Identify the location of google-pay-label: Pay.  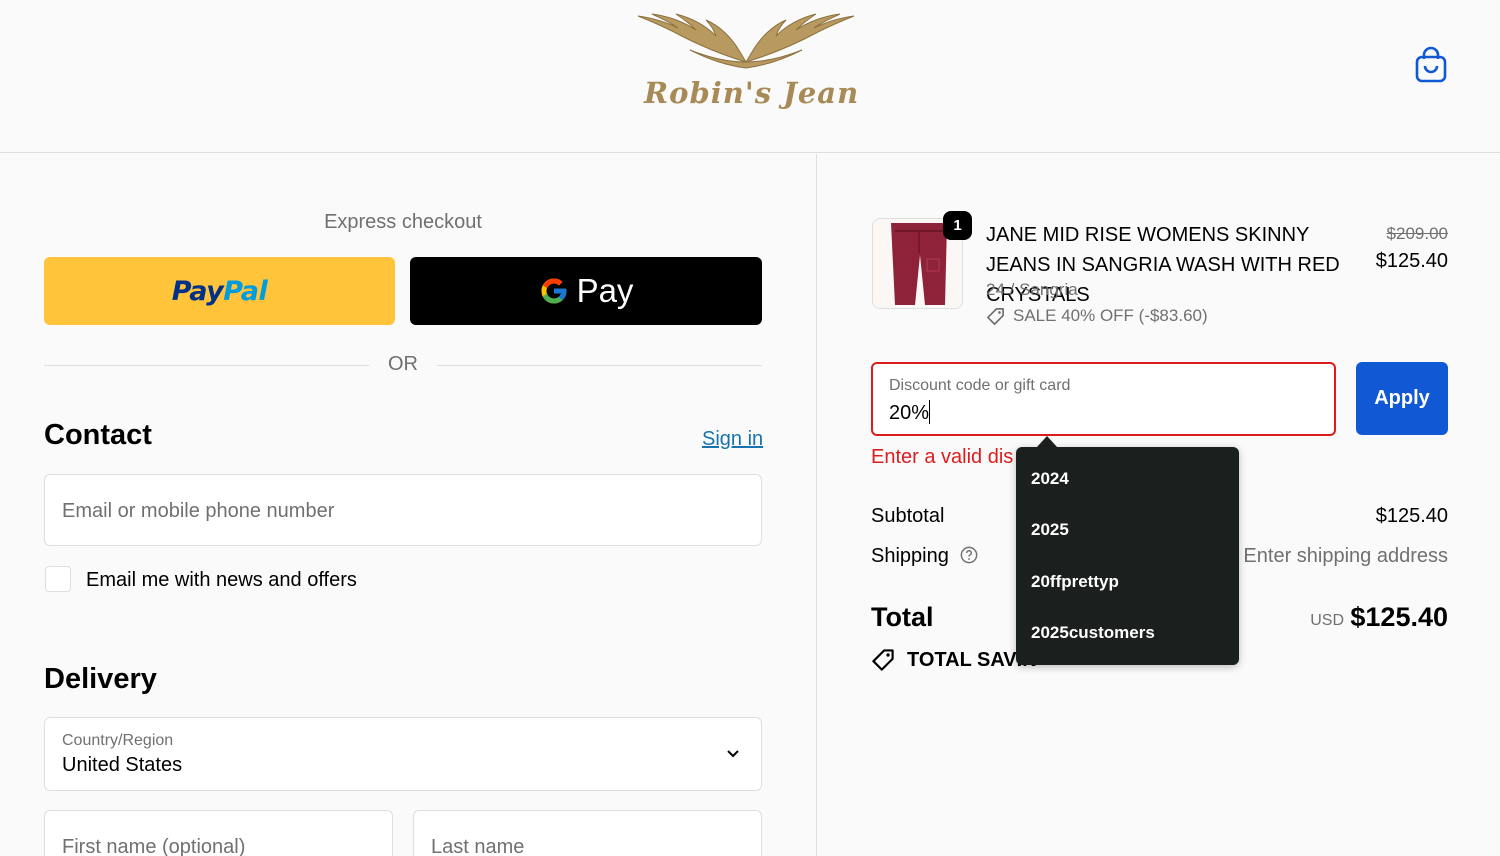
(605, 290).